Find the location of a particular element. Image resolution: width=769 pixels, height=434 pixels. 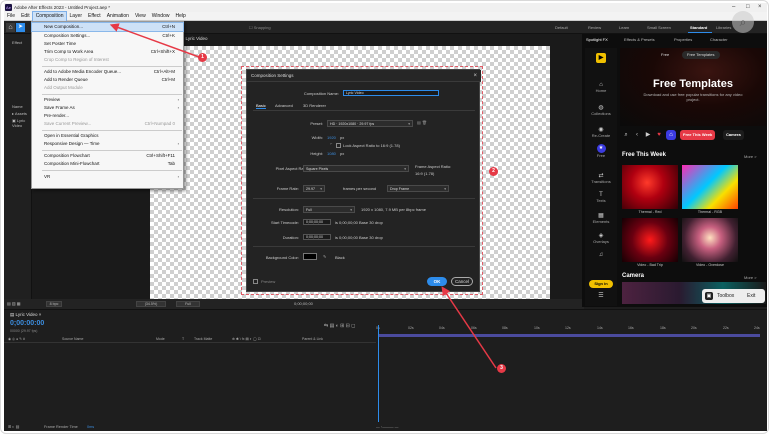

preset-save-delete-icons: ▤ 🗑 is located at coordinates (422, 122).